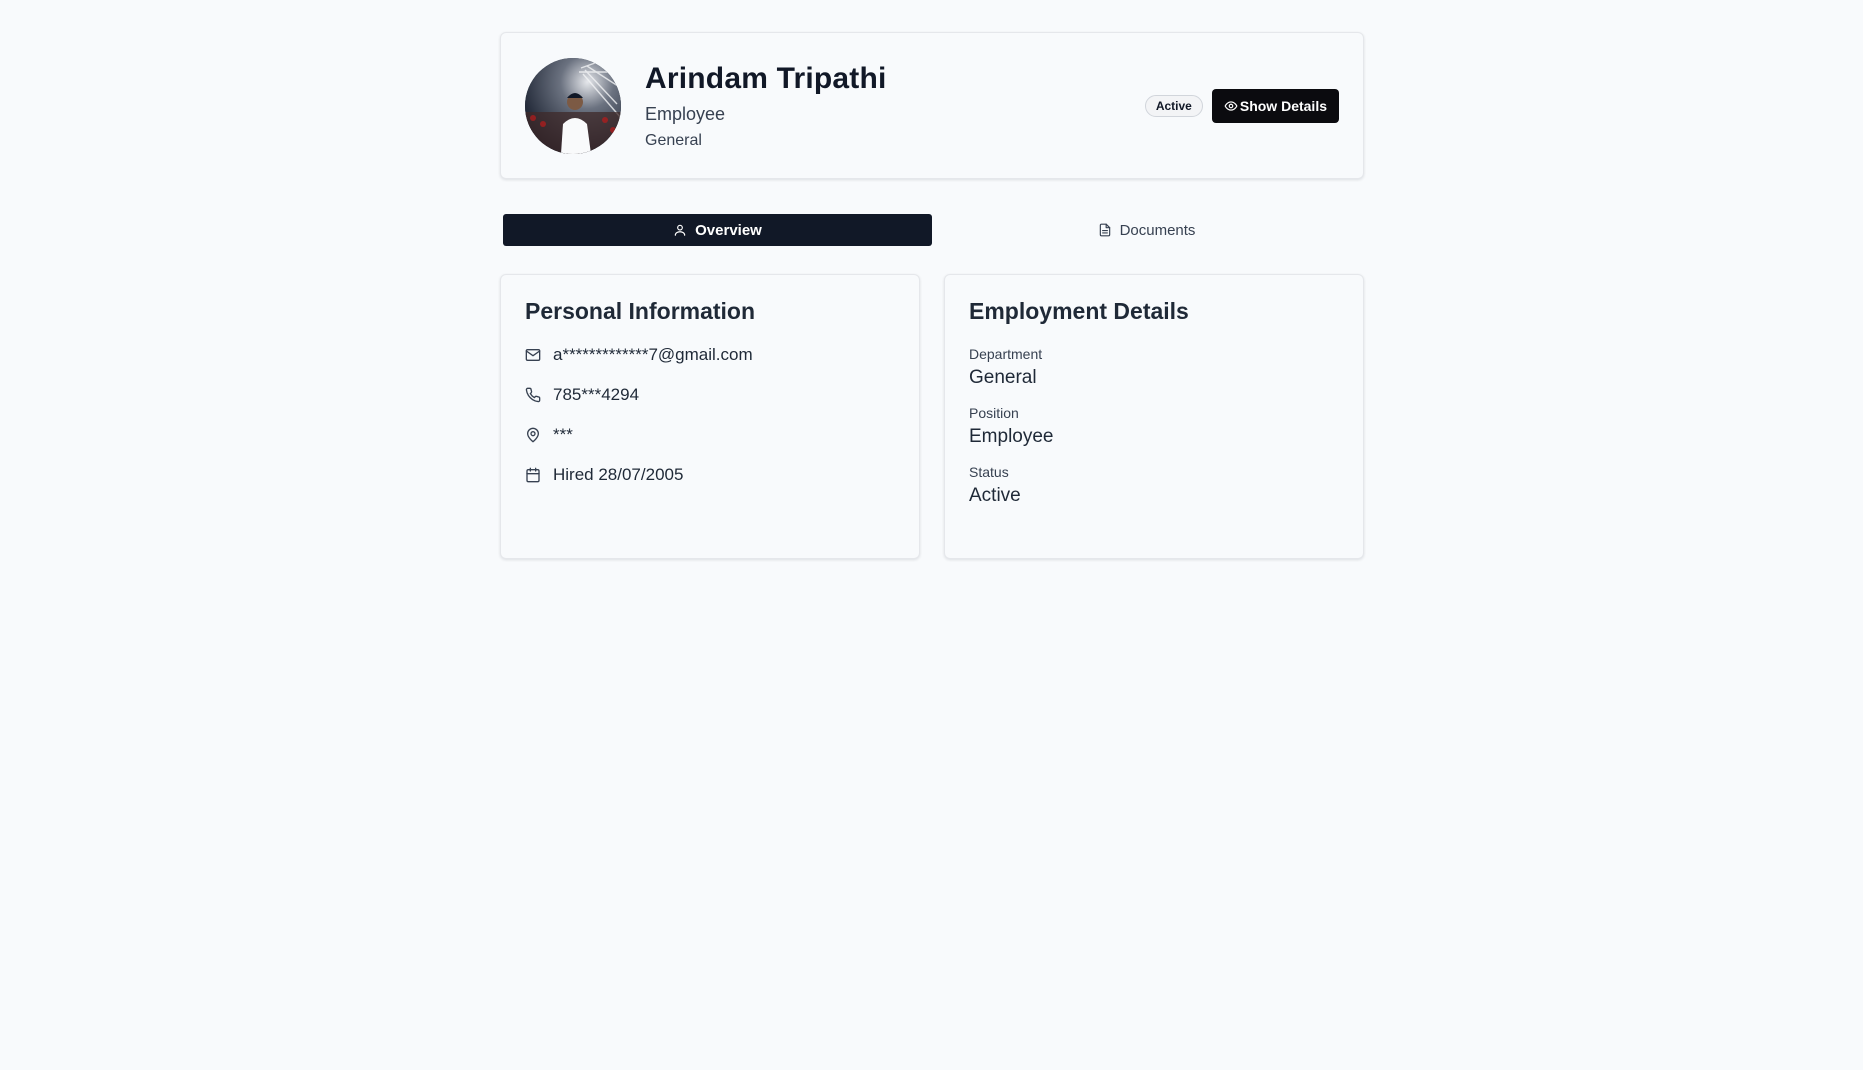 The image size is (1863, 1070). What do you see at coordinates (1011, 436) in the screenshot?
I see `position-value: Employee` at bounding box center [1011, 436].